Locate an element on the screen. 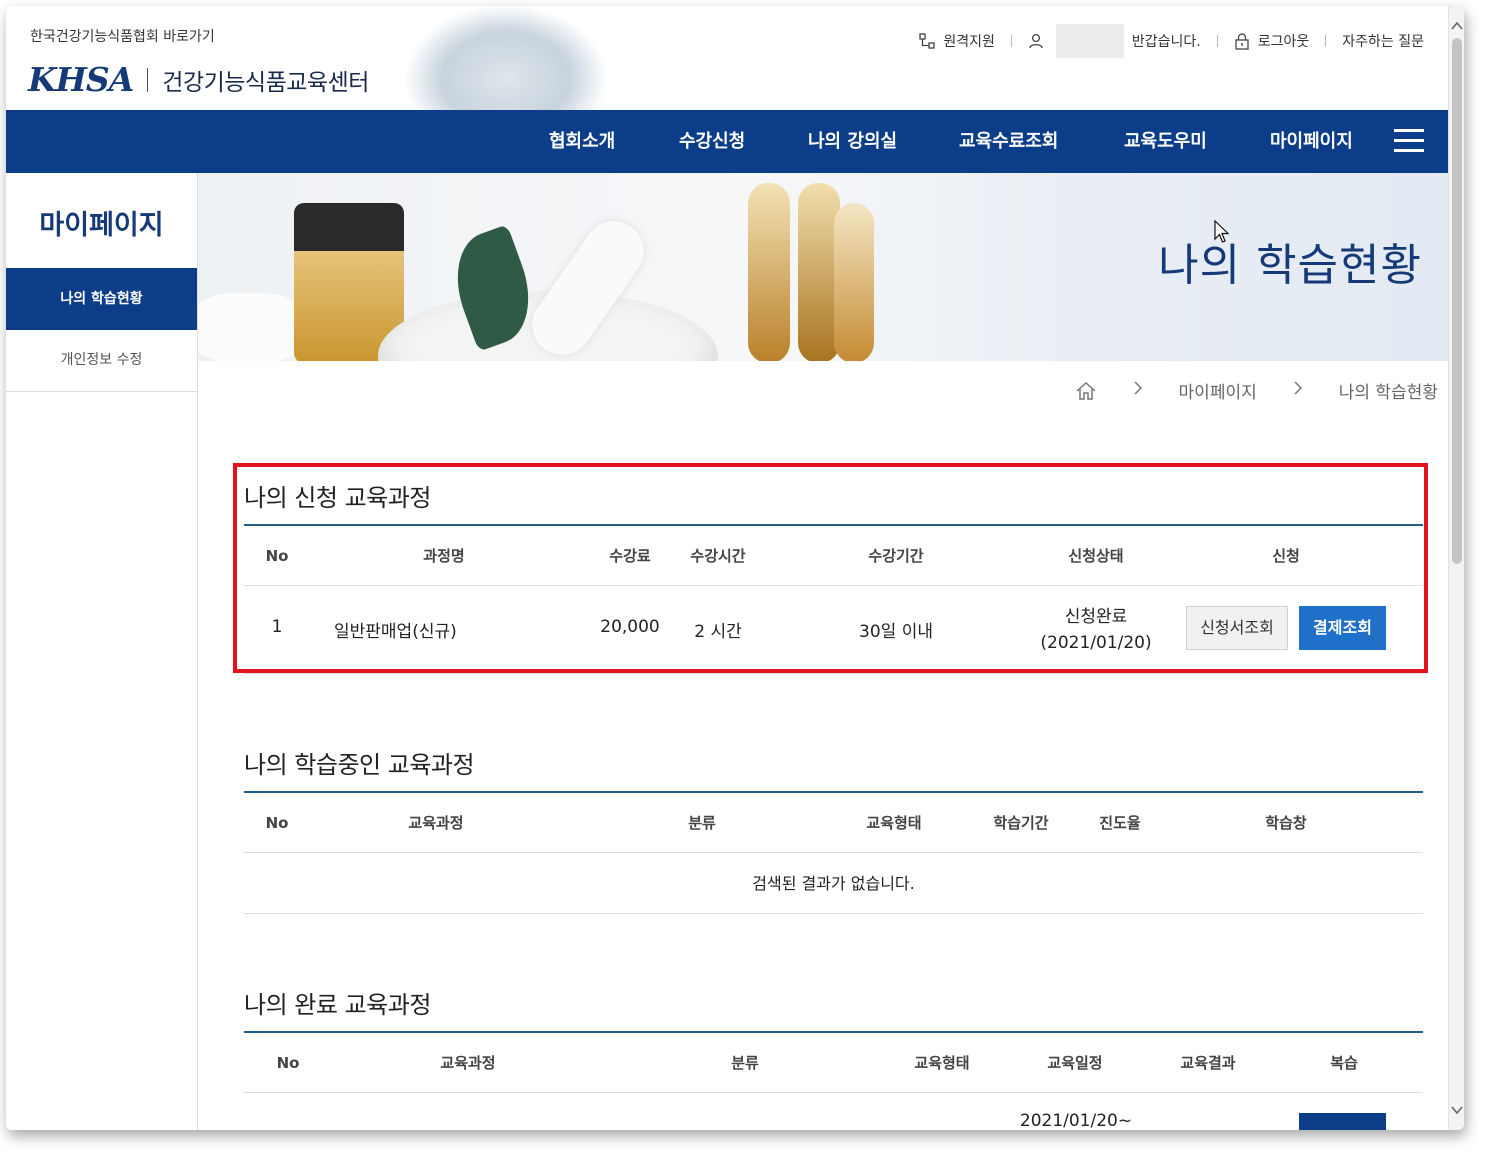 This screenshot has width=1492, height=1159. remote-support-label: 원격지원 is located at coordinates (969, 42).